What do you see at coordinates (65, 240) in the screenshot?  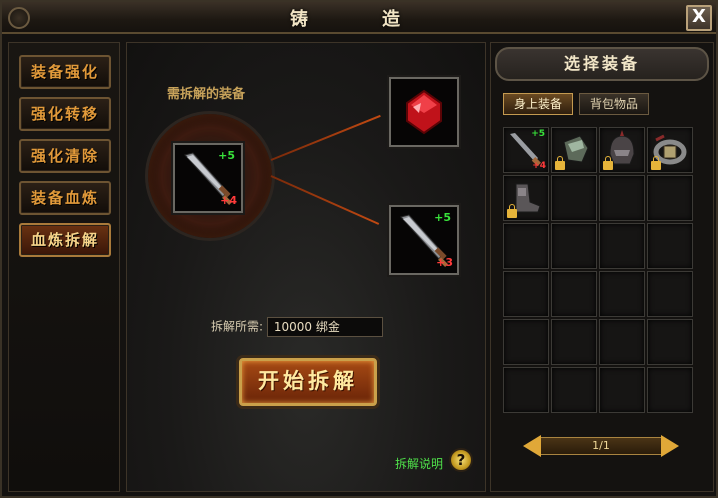 I see `menu-item-blood-dismantle: 血炼拆解` at bounding box center [65, 240].